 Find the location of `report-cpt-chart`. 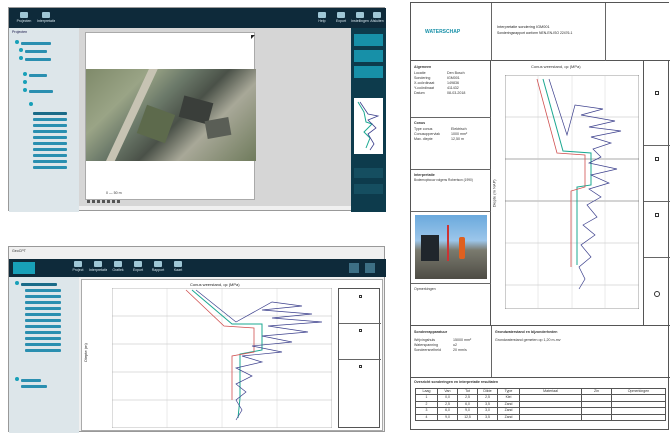

report-cpt-chart is located at coordinates (572, 192).